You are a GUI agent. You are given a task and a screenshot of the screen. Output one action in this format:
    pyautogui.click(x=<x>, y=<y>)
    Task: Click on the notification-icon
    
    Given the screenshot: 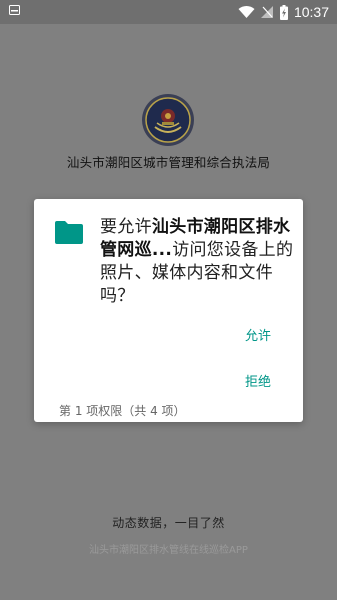 What is the action you would take?
    pyautogui.click(x=14, y=10)
    